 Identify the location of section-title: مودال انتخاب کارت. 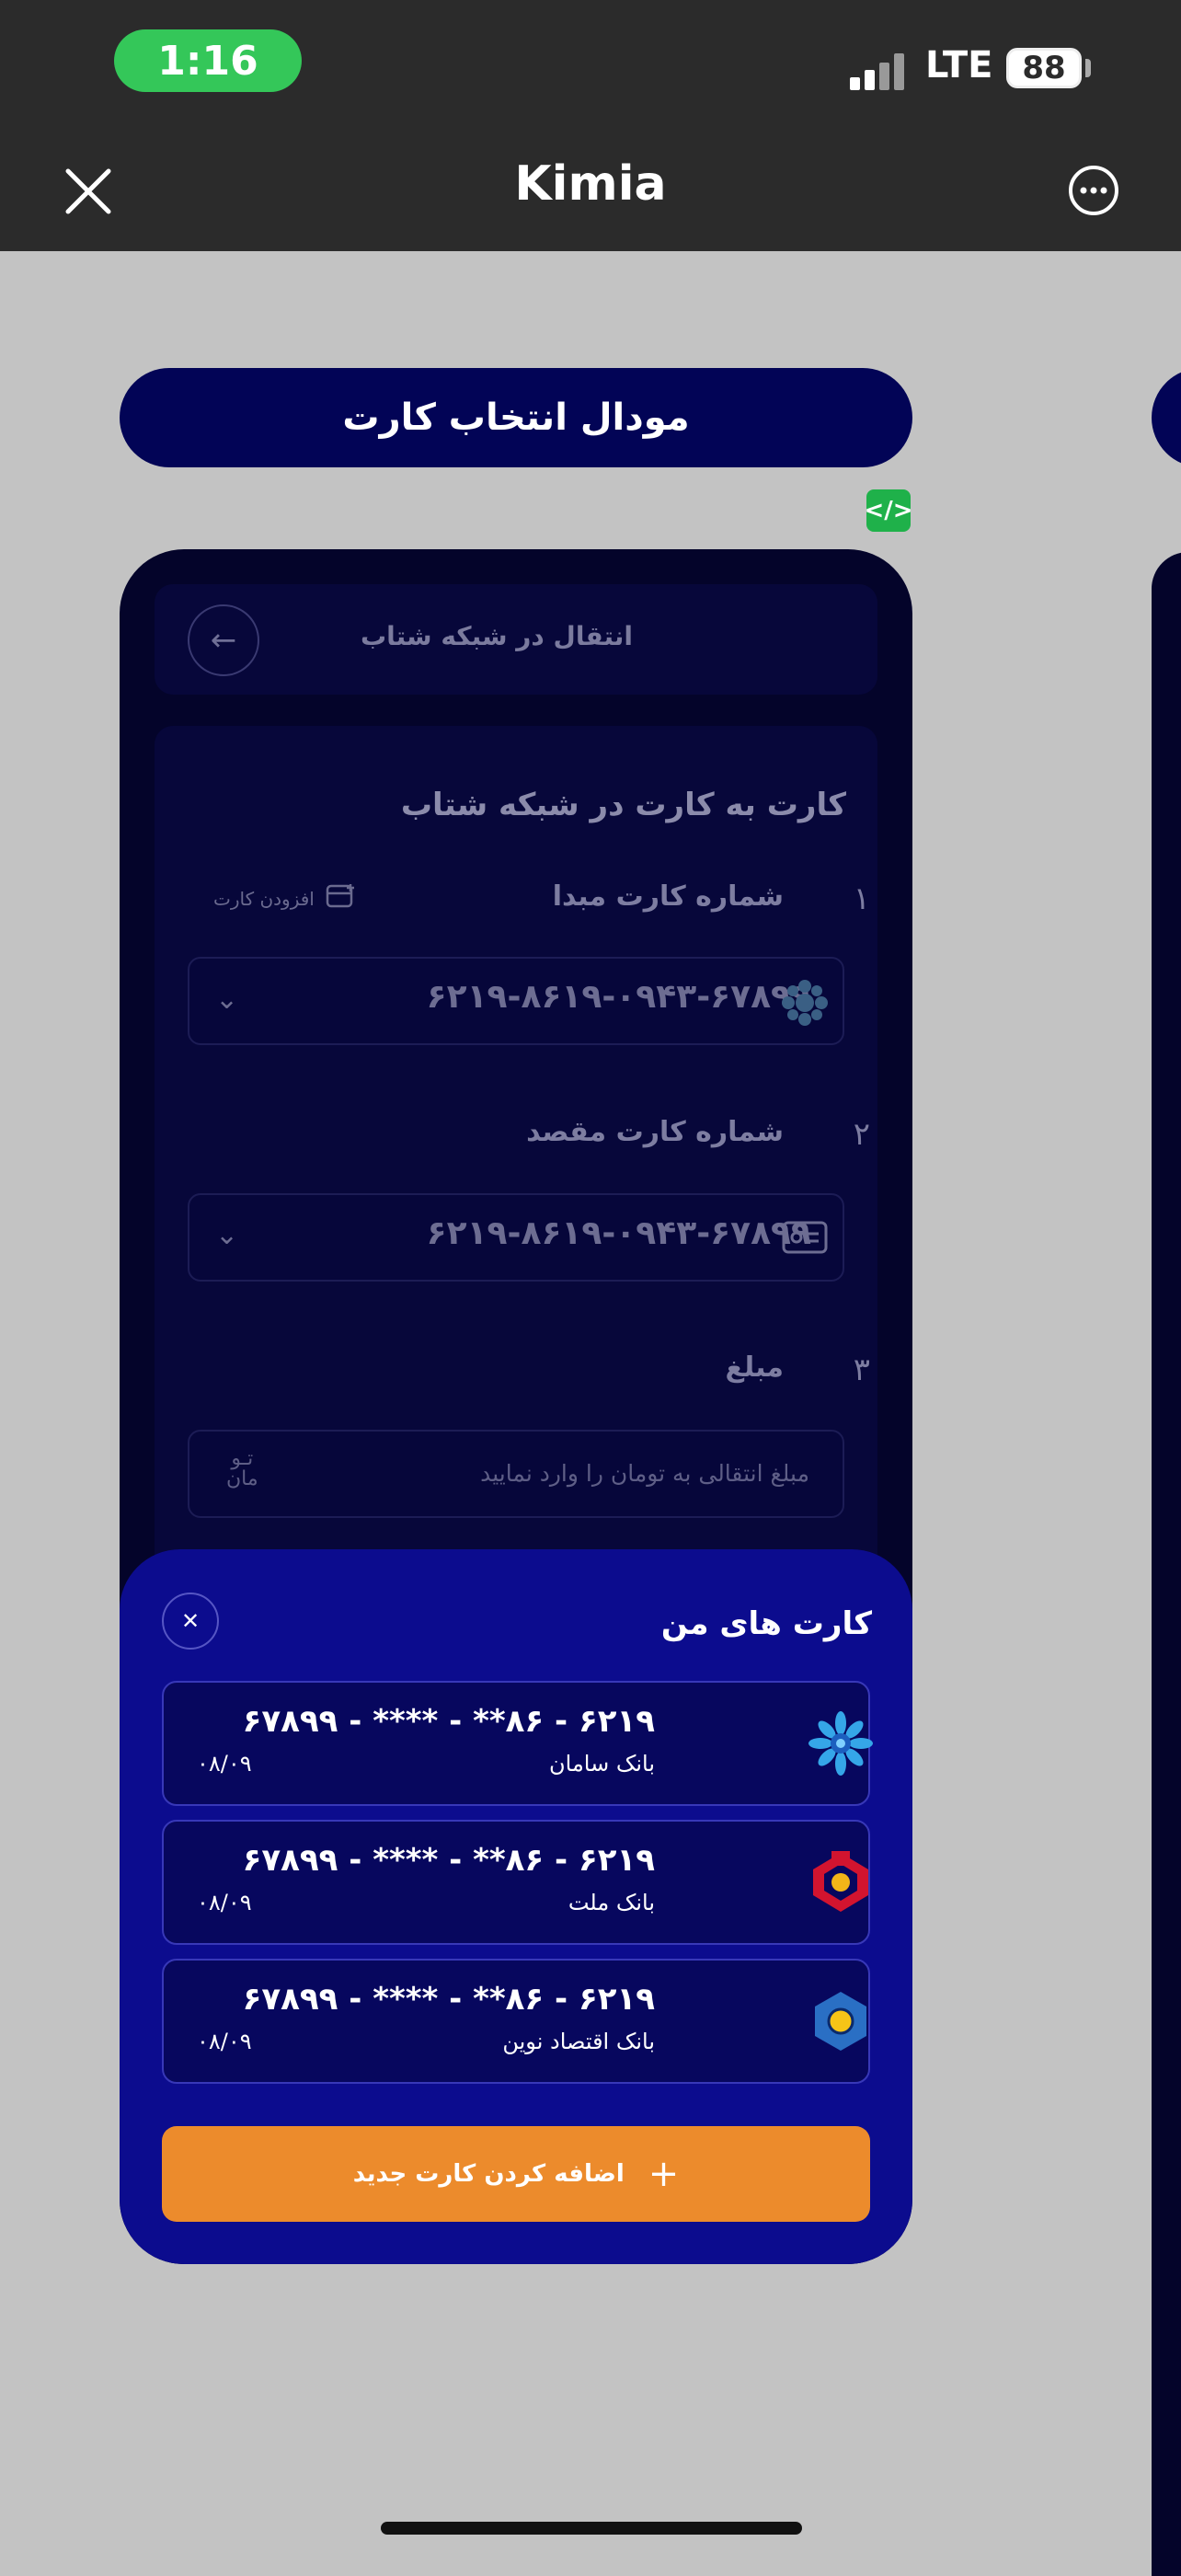
(516, 417).